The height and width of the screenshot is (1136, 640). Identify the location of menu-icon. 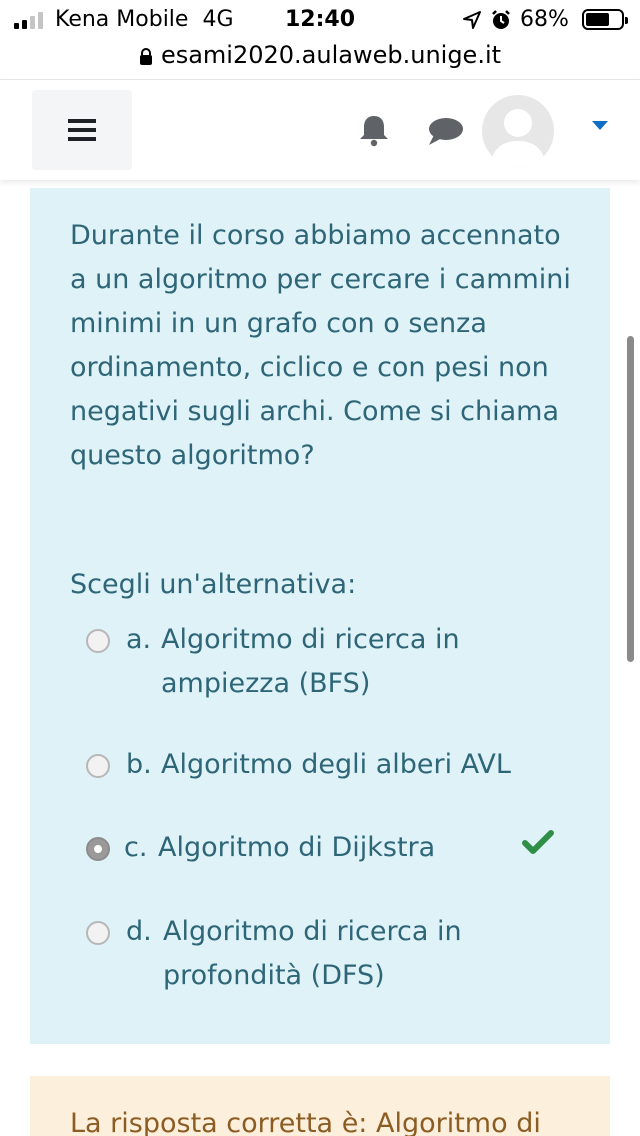
(82, 130).